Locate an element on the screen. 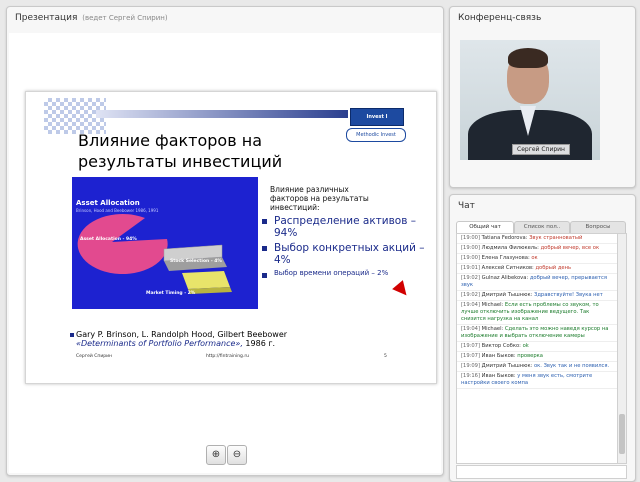 The width and height of the screenshot is (640, 482). conference-video: Сергей Спирин is located at coordinates (530, 100).